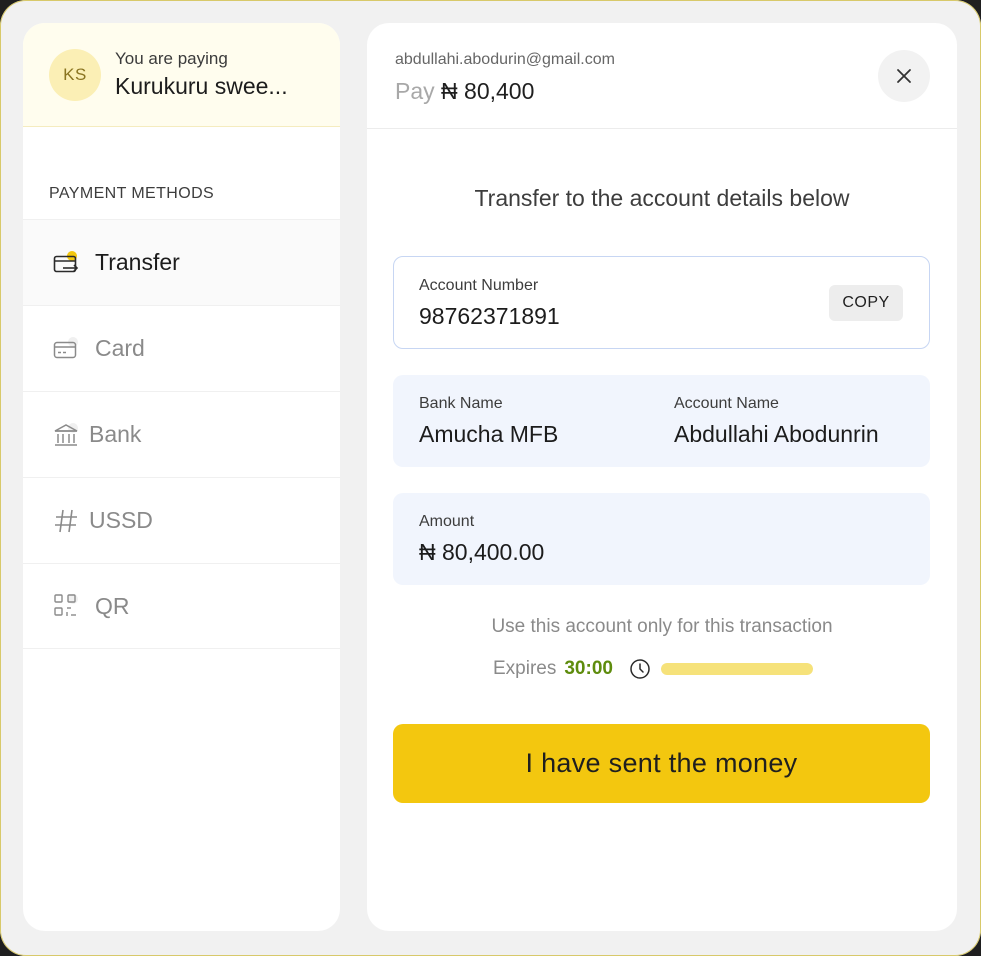 The height and width of the screenshot is (956, 981). Describe the element at coordinates (482, 552) in the screenshot. I see `amount-value: ₦ 80,400.00` at that location.